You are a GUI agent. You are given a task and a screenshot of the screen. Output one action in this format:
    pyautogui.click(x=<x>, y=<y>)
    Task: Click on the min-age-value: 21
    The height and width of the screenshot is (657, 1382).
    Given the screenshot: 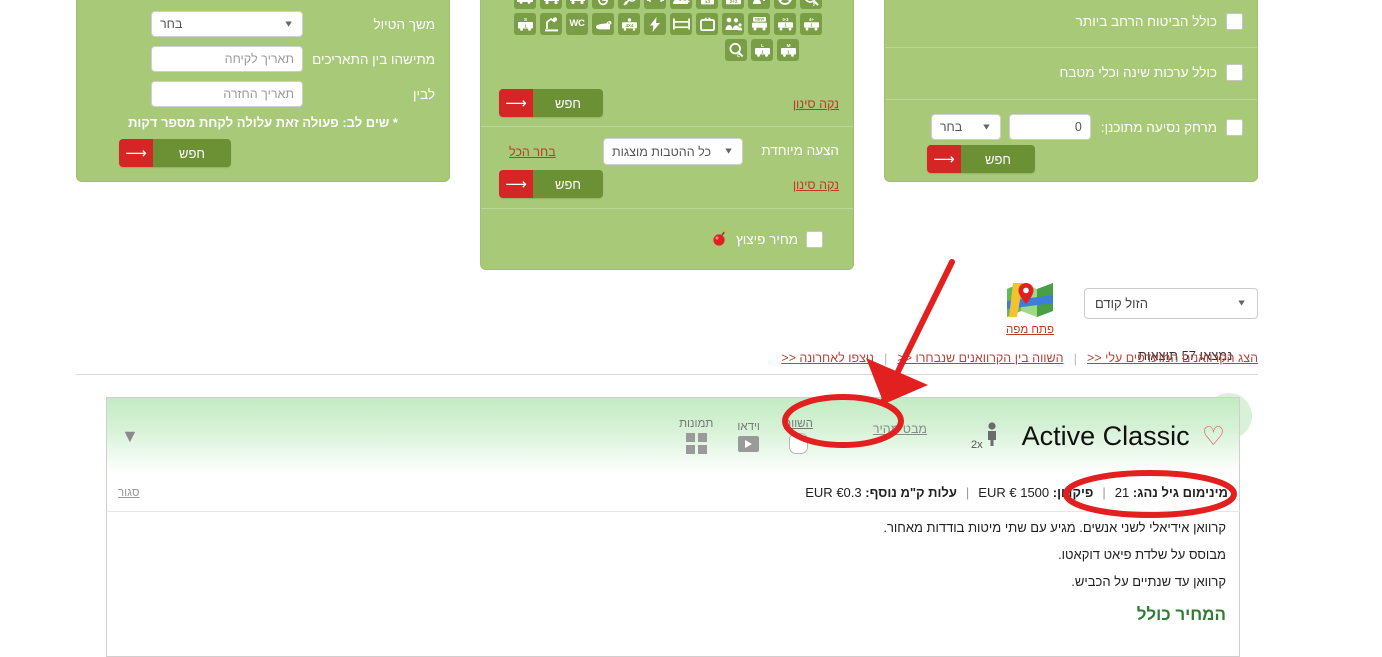 What is the action you would take?
    pyautogui.click(x=1122, y=492)
    